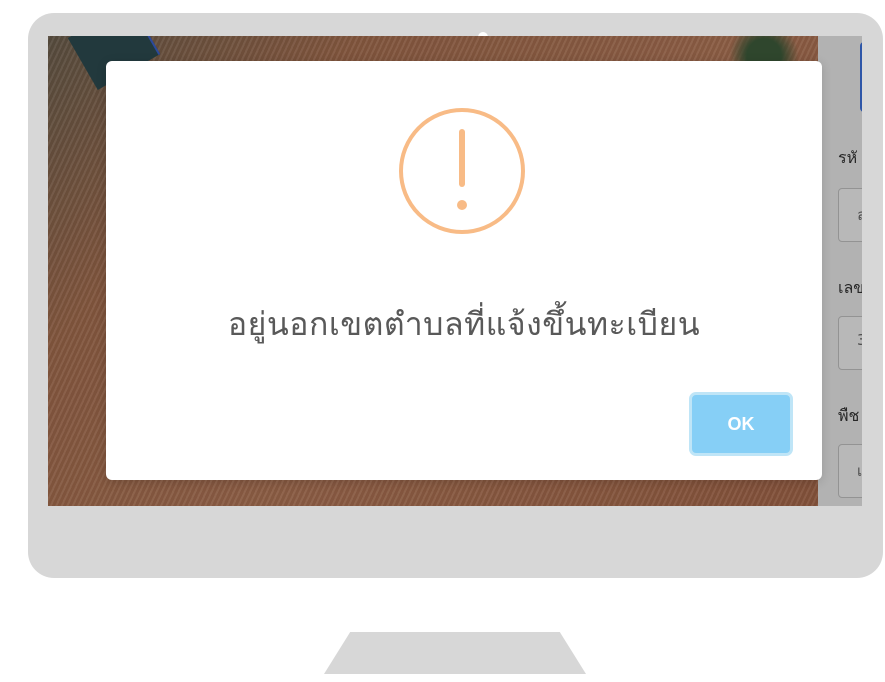 The width and height of the screenshot is (885, 682). What do you see at coordinates (455, 653) in the screenshot?
I see `monitor-stand` at bounding box center [455, 653].